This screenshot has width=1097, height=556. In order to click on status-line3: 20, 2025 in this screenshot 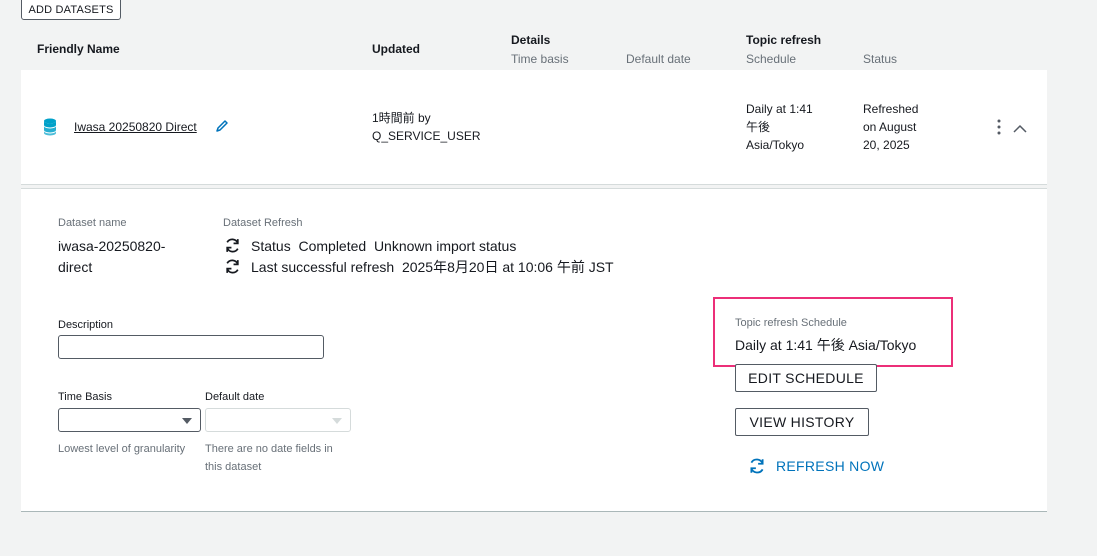, I will do `click(886, 145)`.